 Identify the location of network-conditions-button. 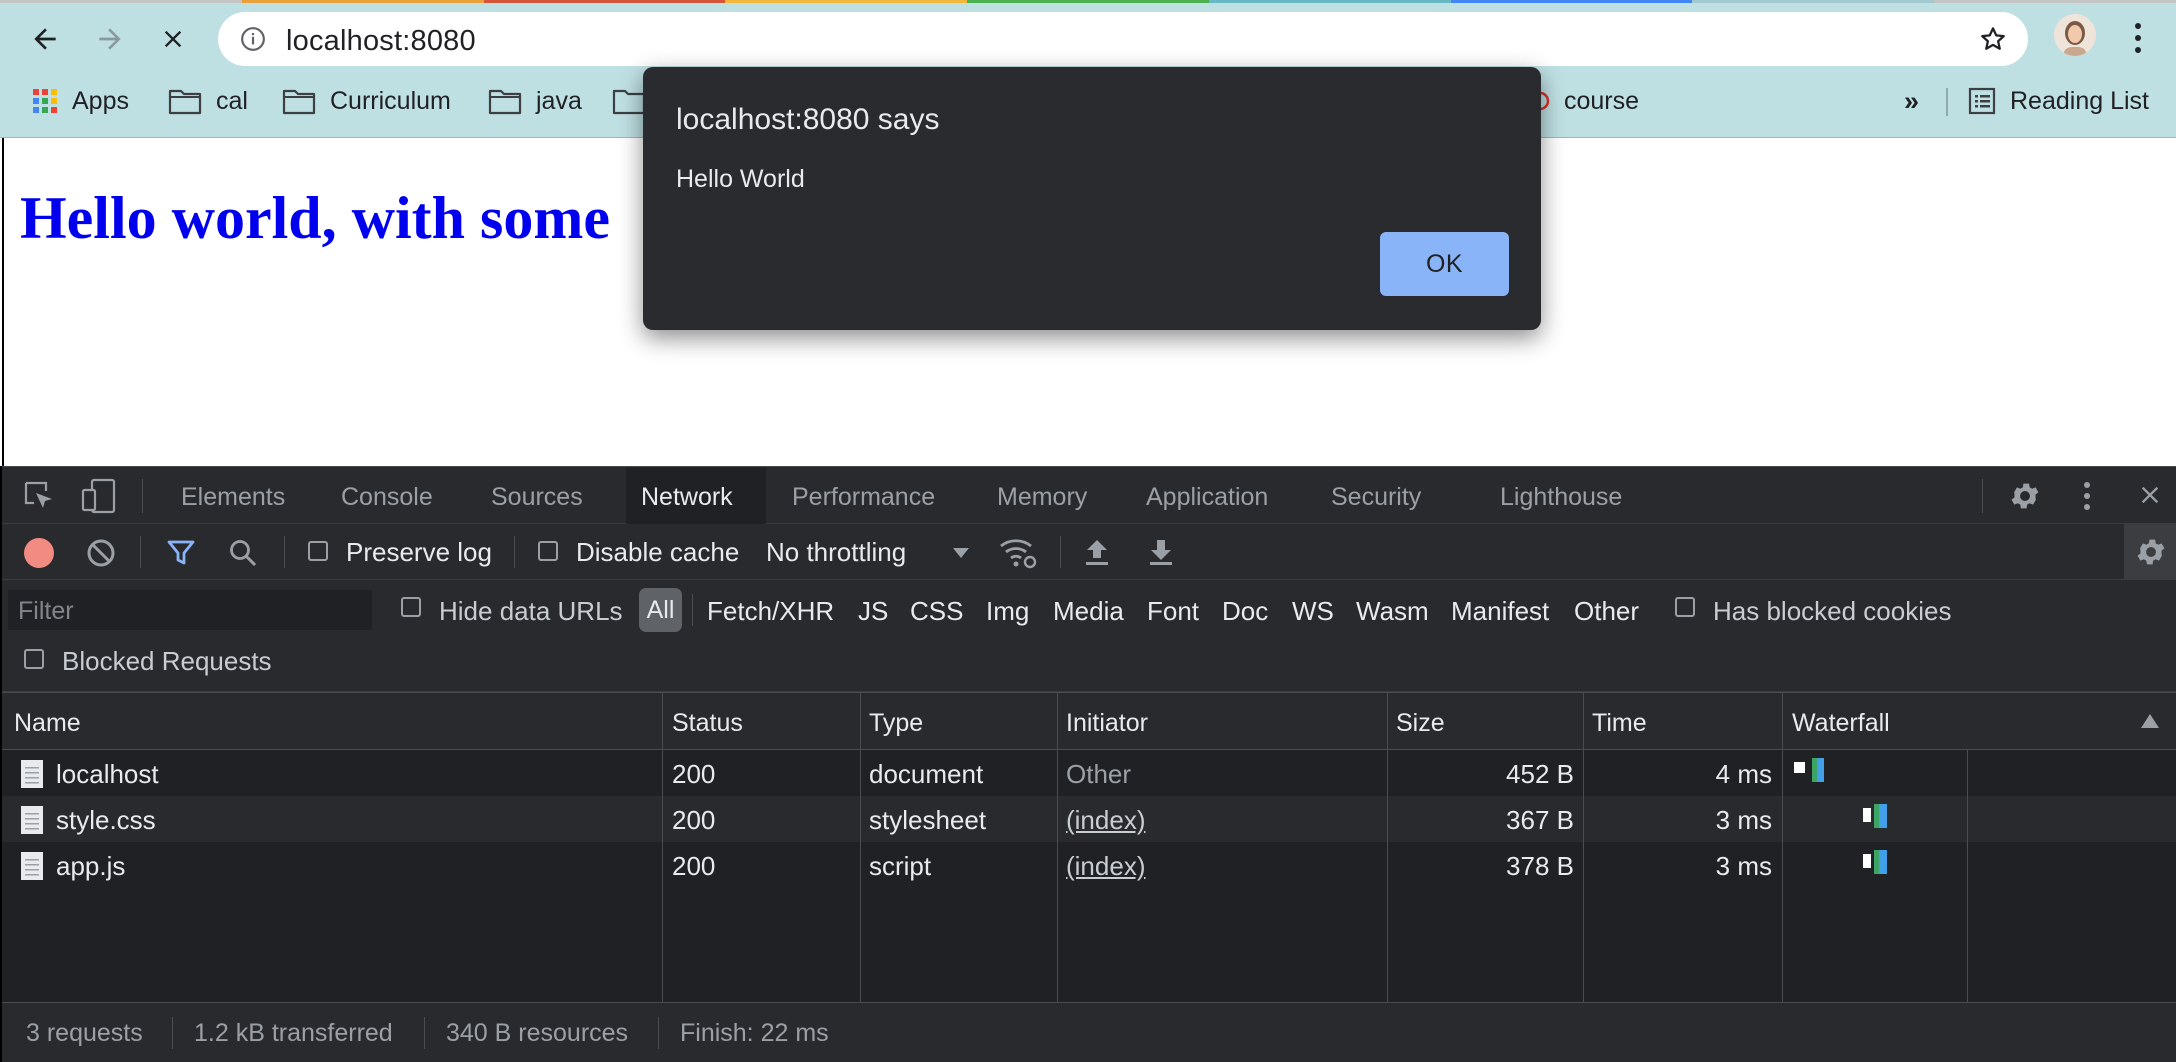
(1018, 555).